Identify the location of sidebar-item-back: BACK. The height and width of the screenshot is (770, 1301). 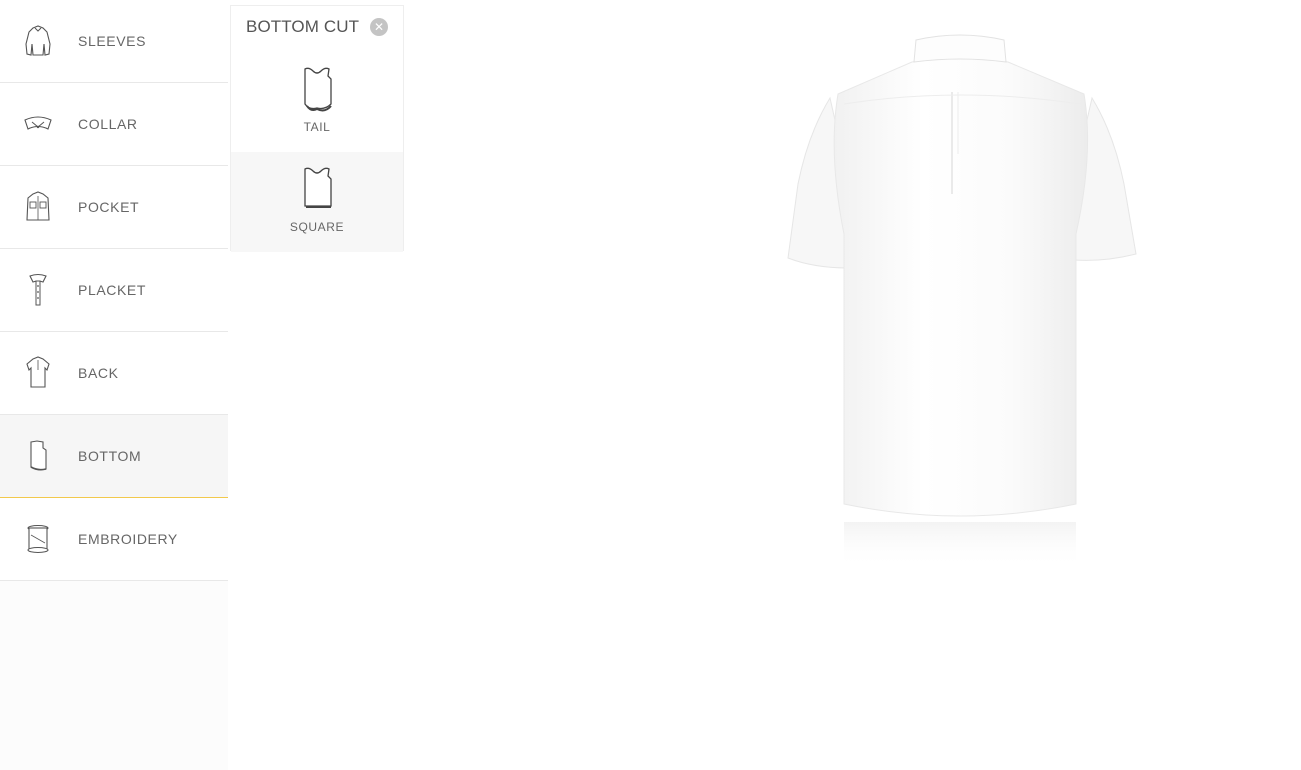
(114, 373).